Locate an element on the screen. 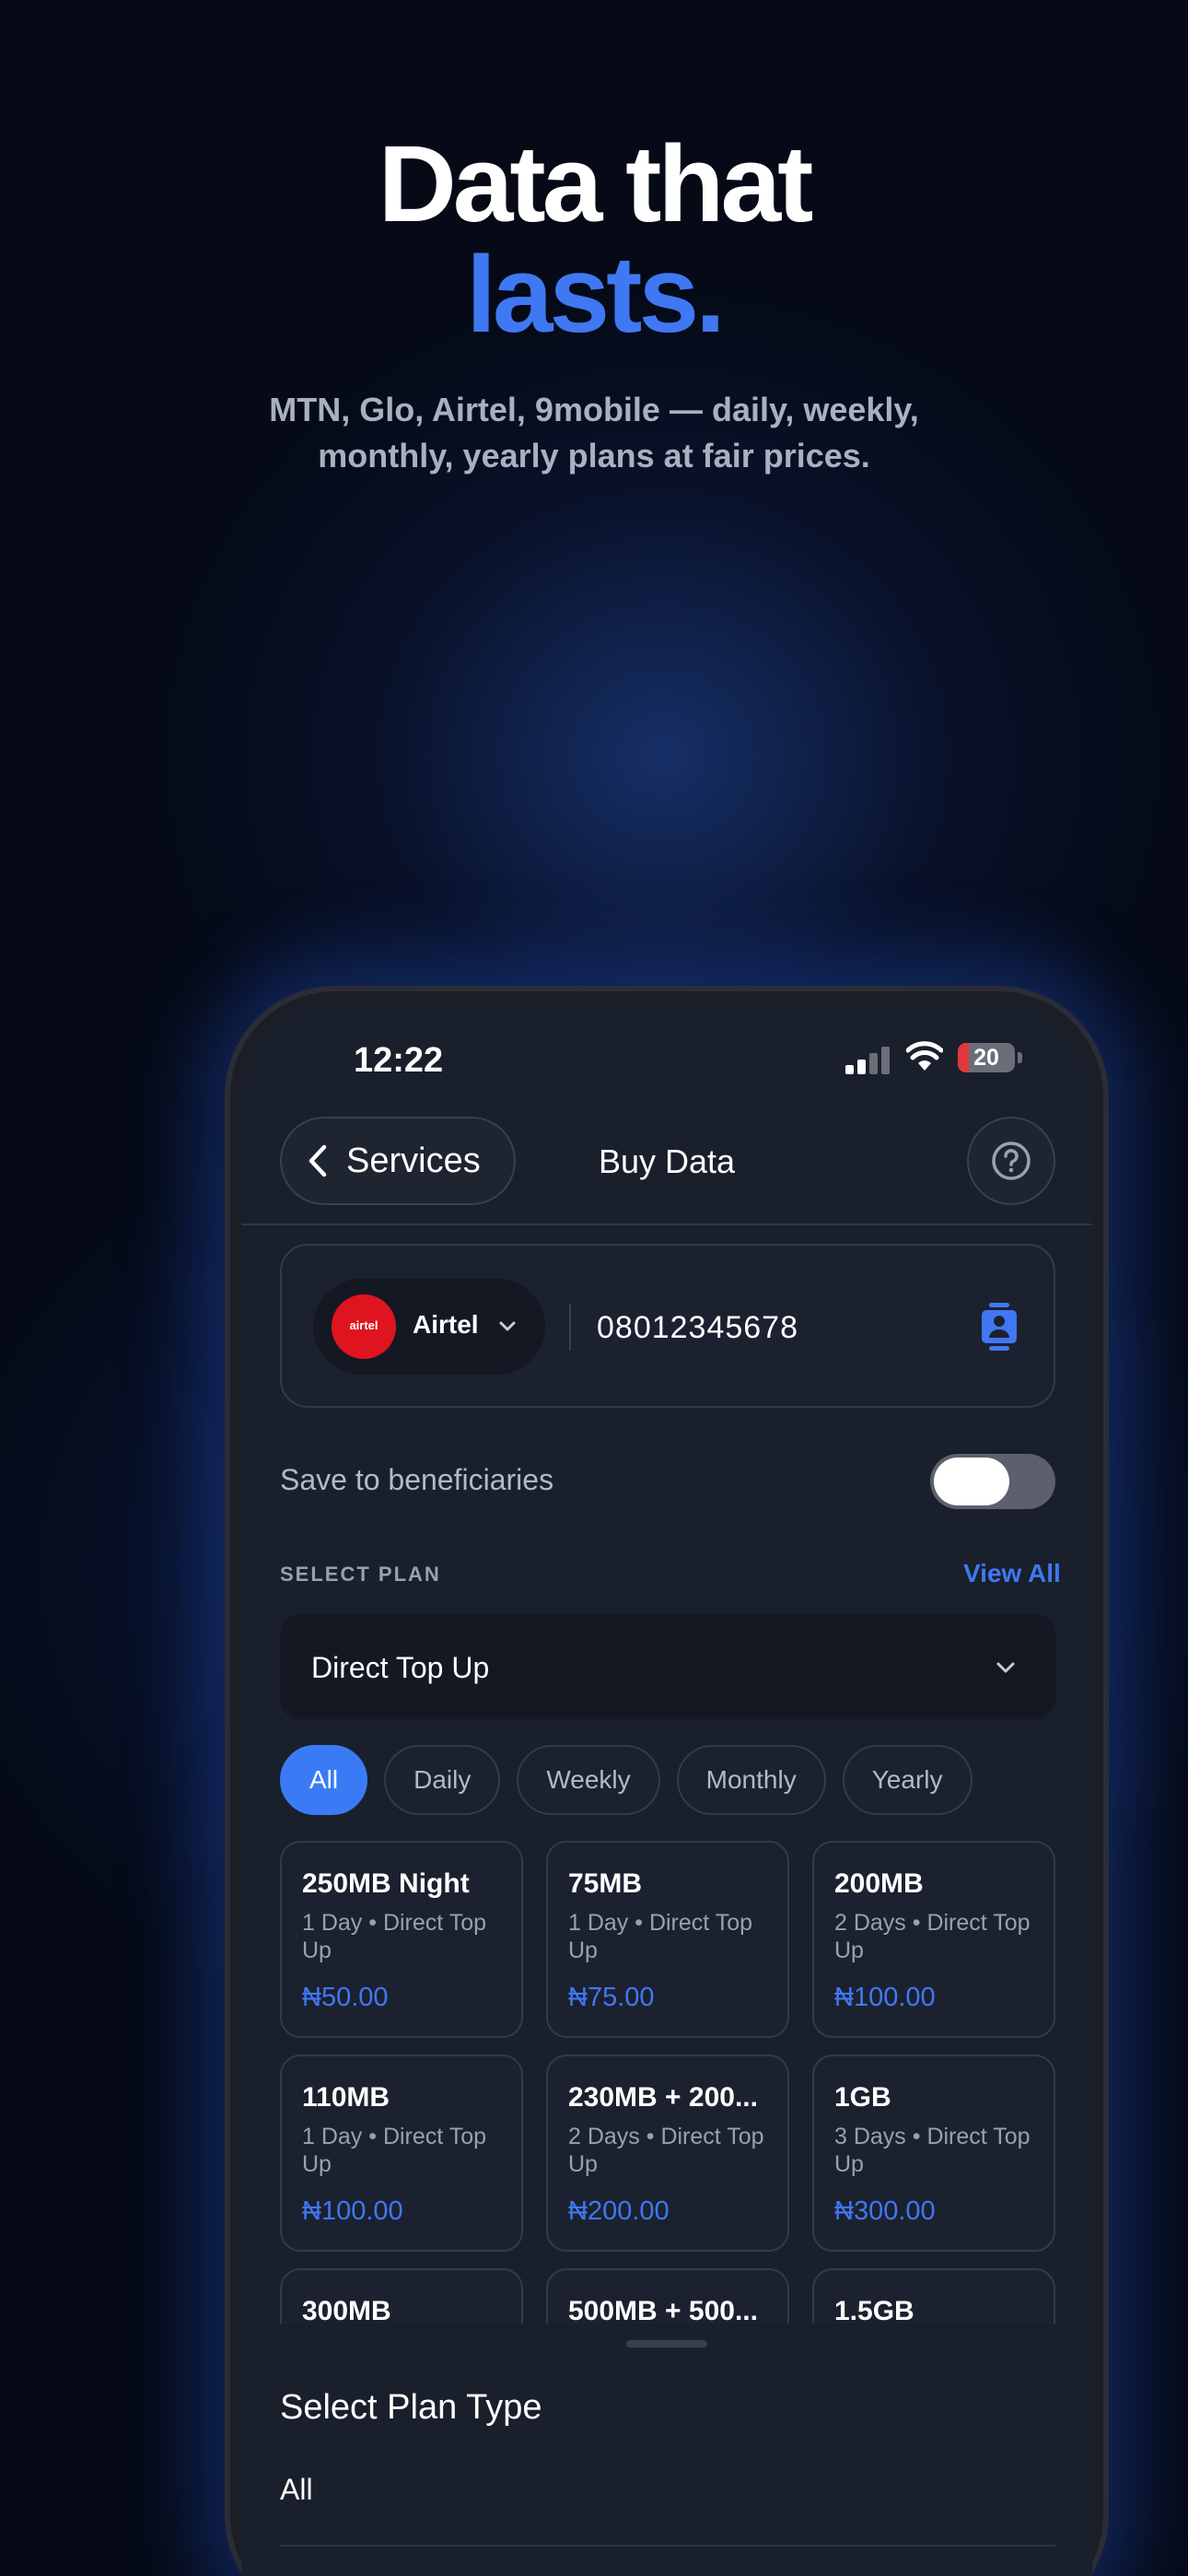 This screenshot has width=1188, height=2576. plan-name: 1GB is located at coordinates (862, 2097).